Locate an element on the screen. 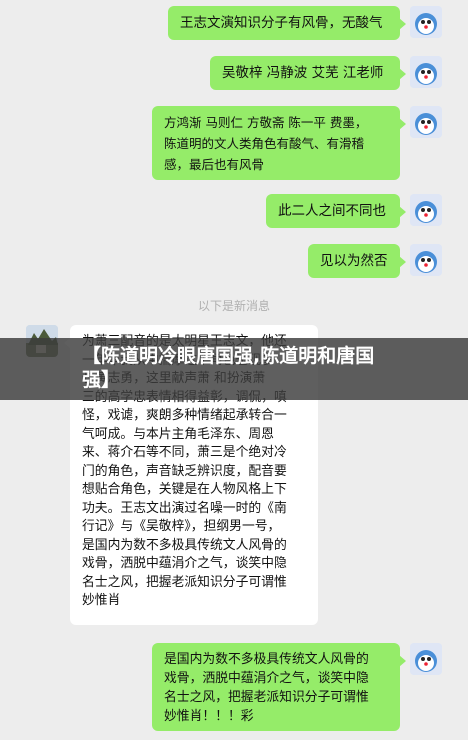 The width and height of the screenshot is (468, 740). overlay-title: 【陈道明冷眼唐国强,陈道明和唐国强】 is located at coordinates (228, 368).